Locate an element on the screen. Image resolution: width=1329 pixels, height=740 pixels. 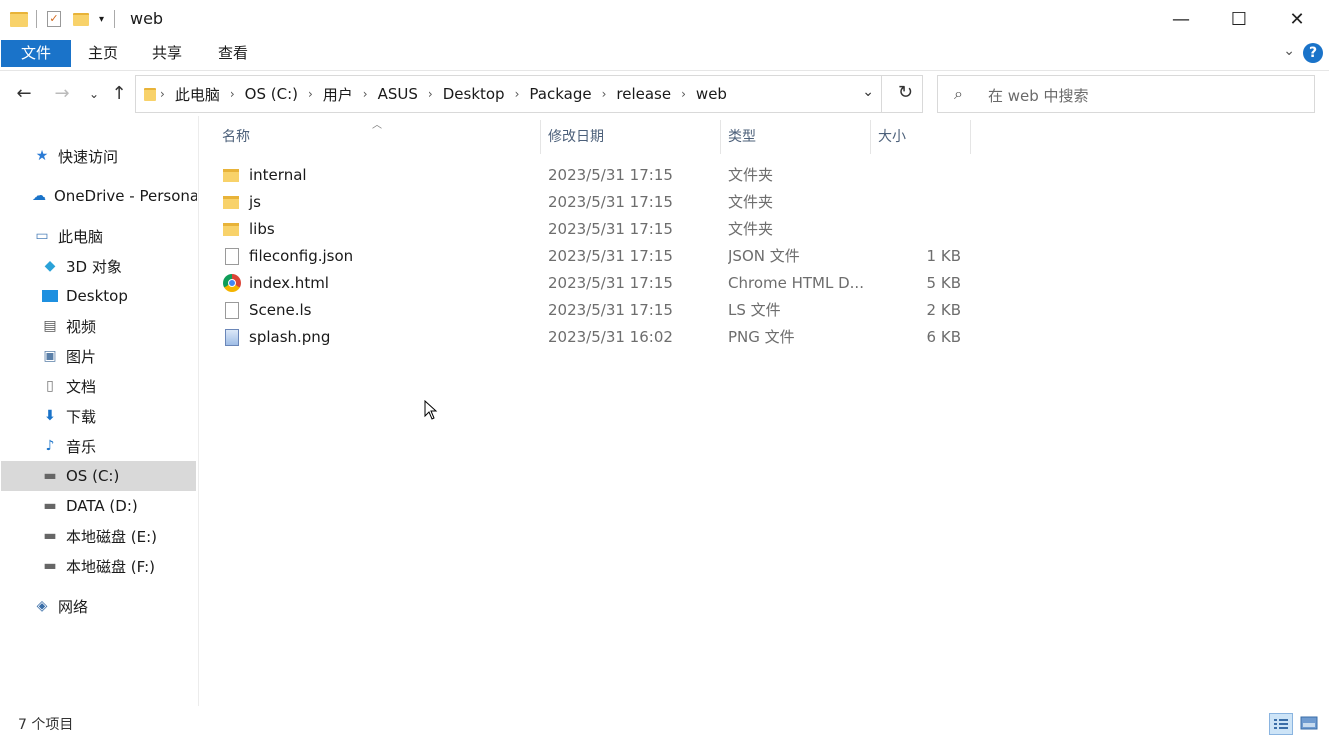
table-row: internal 2023/5/31 17:15 文件夹 is located at coordinates (598, 175).